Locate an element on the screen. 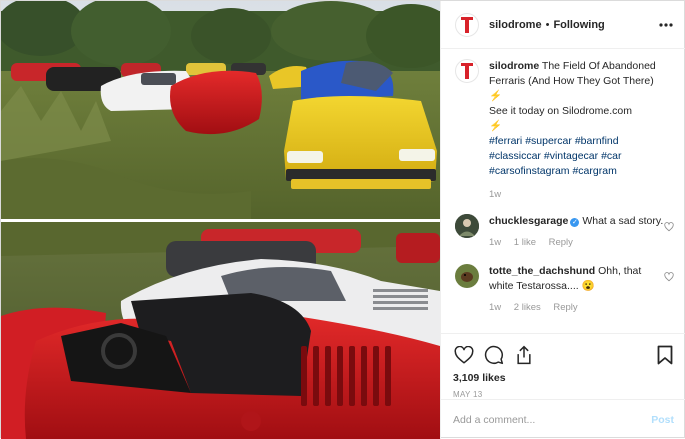 Image resolution: width=685 pixels, height=439 pixels. bookmark-icon is located at coordinates (665, 355).